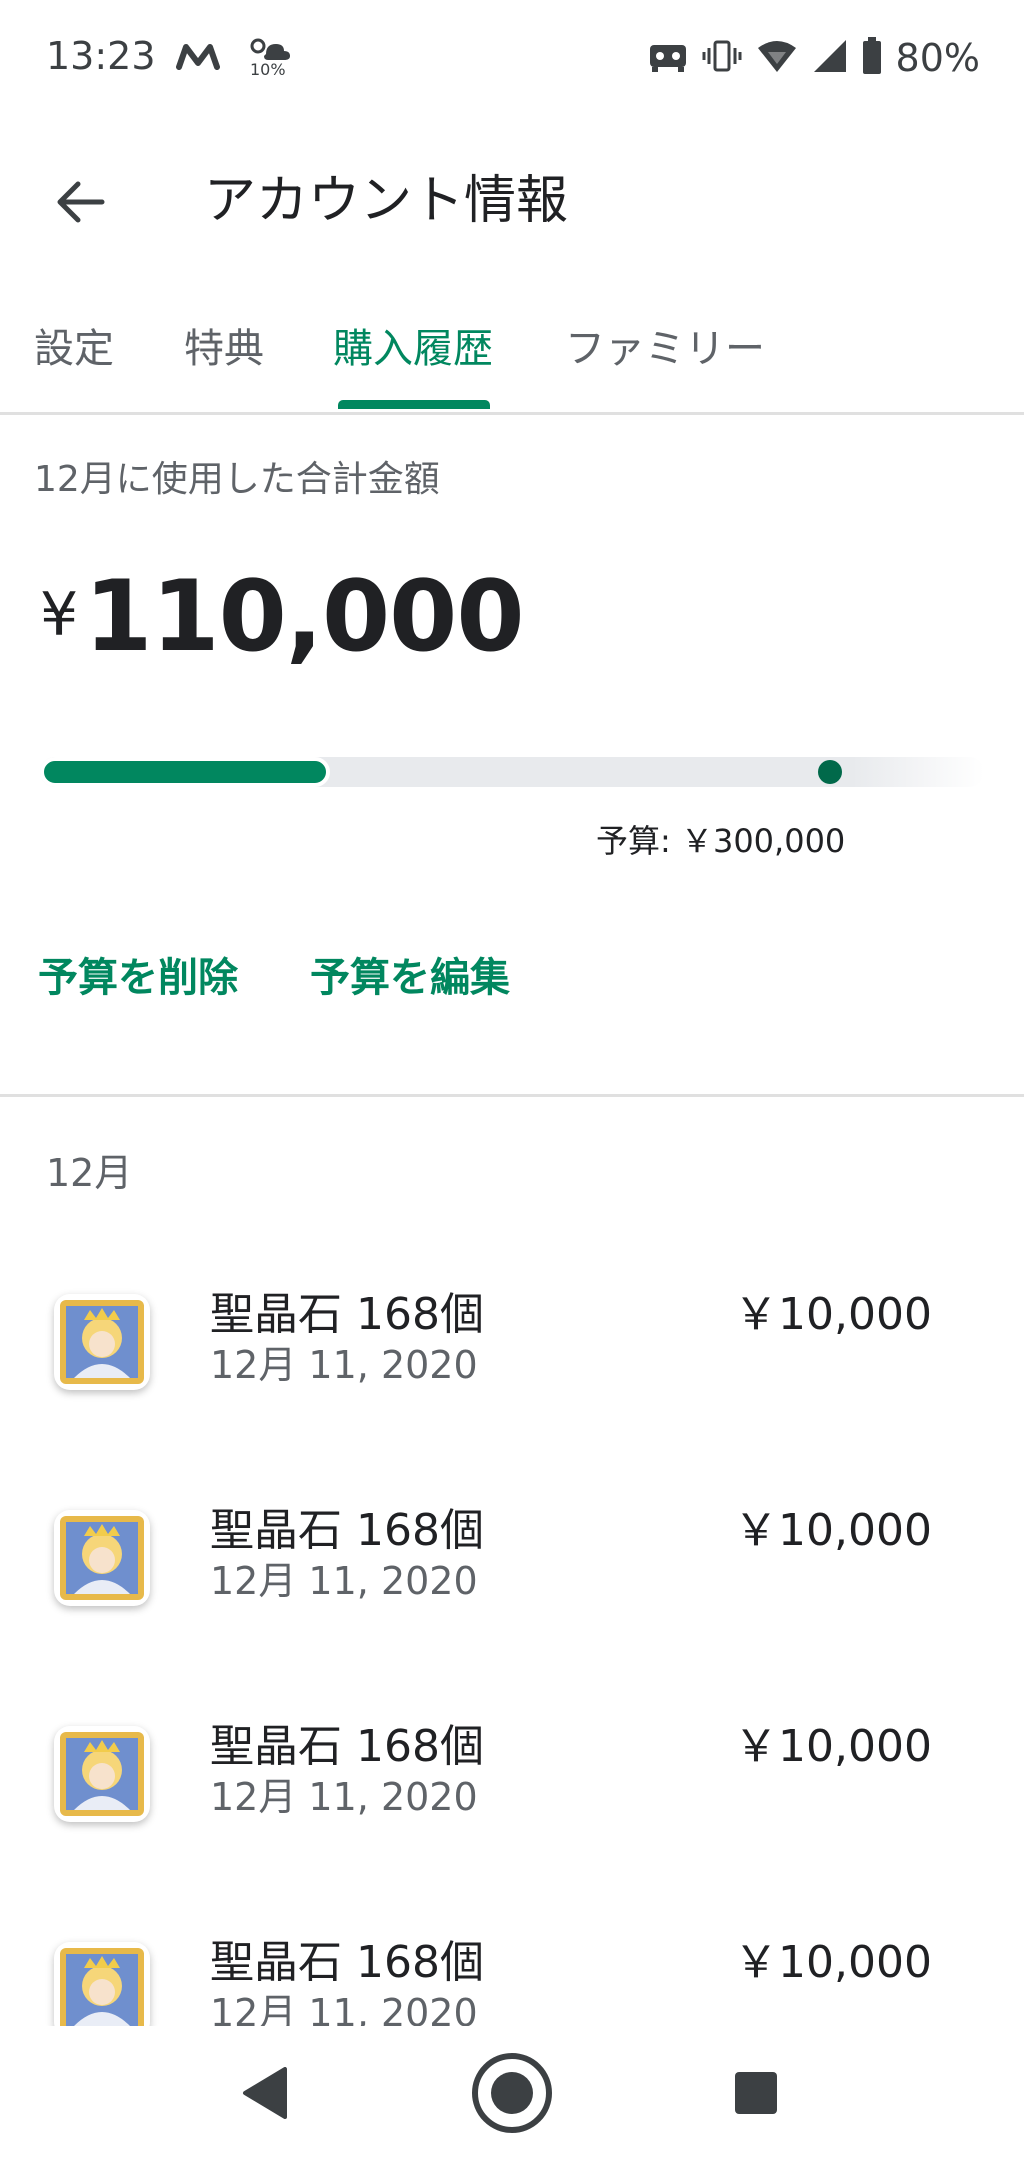 This screenshot has width=1024, height=2162. What do you see at coordinates (268, 69) in the screenshot?
I see `weather-percent: 10%` at bounding box center [268, 69].